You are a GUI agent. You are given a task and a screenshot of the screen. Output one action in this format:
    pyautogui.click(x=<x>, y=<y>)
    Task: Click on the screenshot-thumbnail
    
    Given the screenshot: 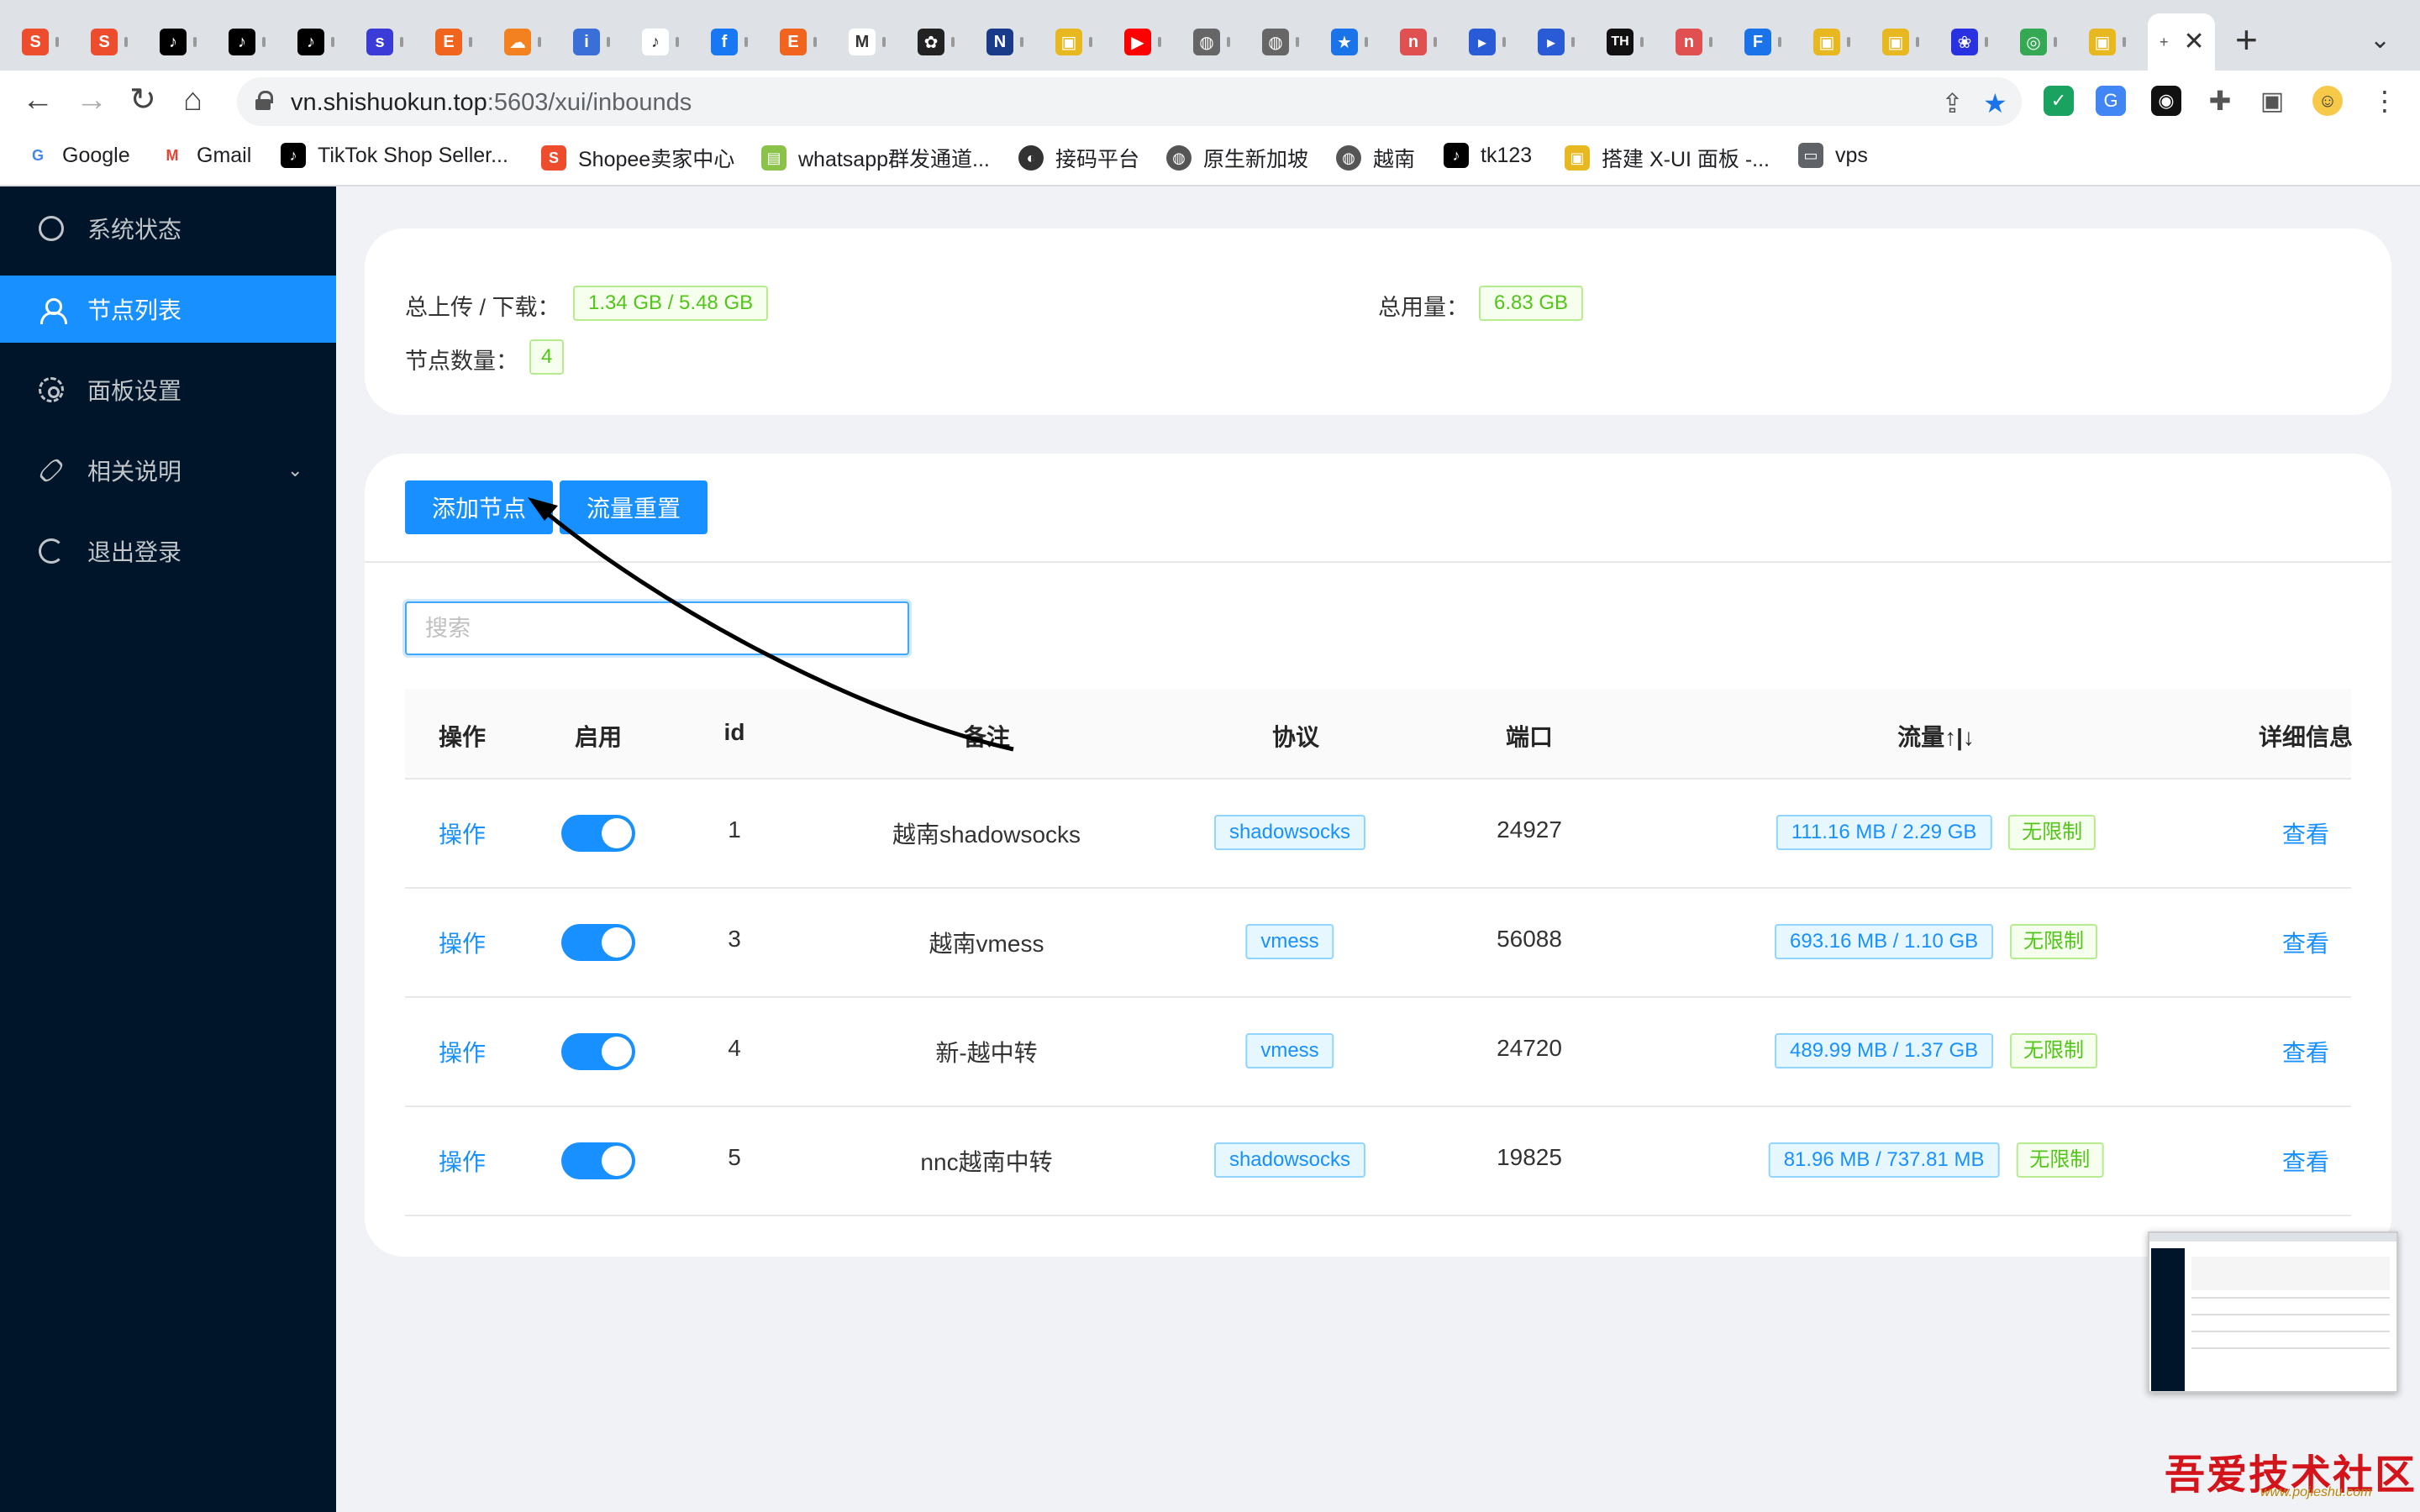 What is the action you would take?
    pyautogui.click(x=2273, y=1312)
    